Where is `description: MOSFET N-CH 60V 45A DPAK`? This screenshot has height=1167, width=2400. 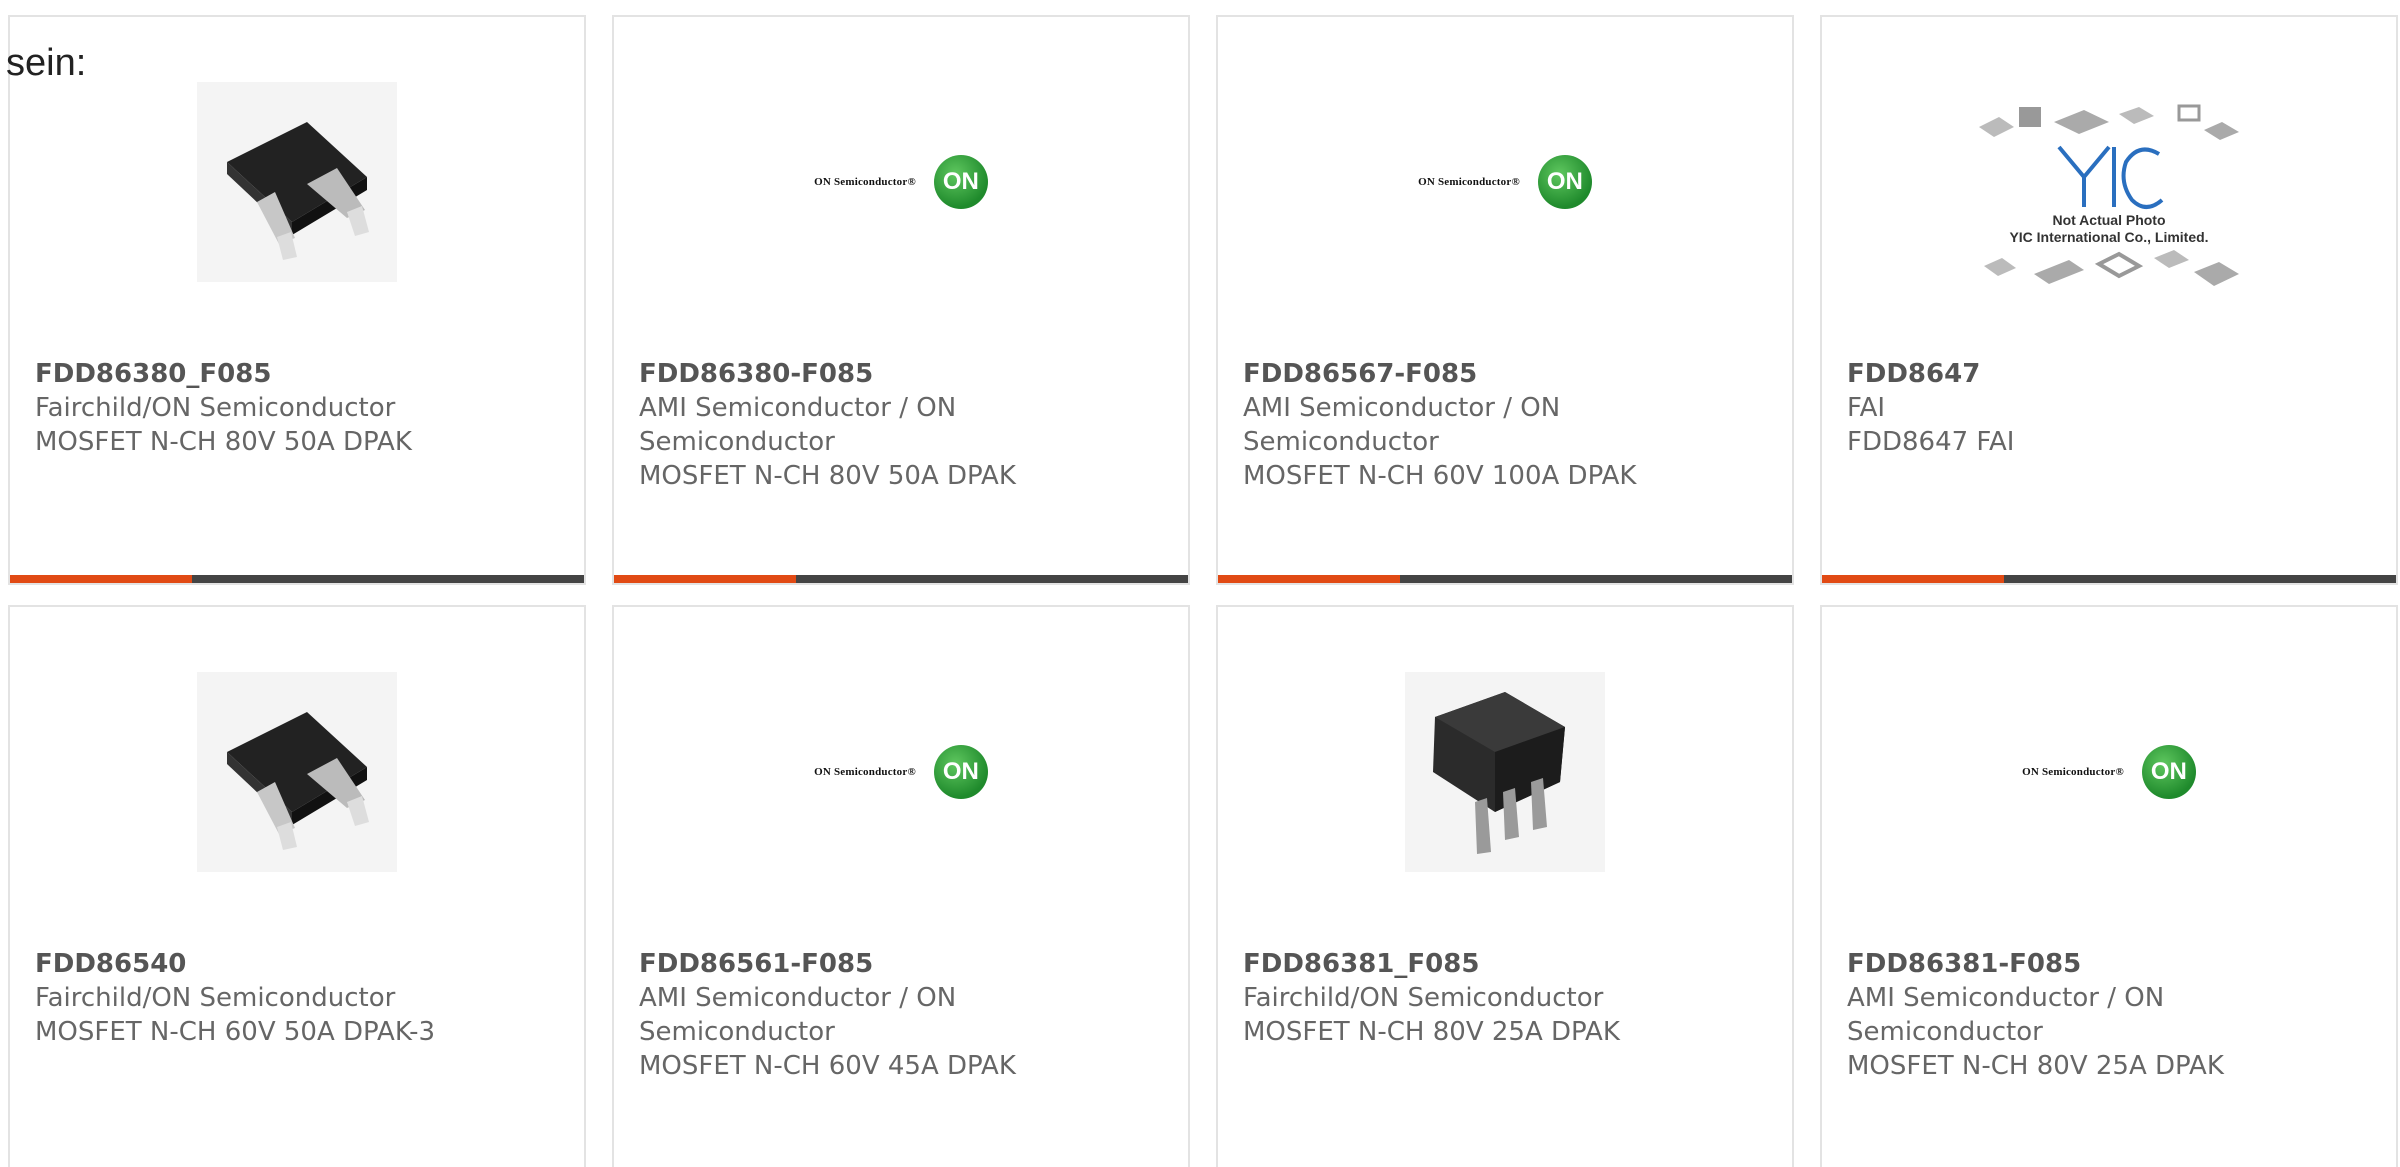
description: MOSFET N-CH 60V 45A DPAK is located at coordinates (827, 1066).